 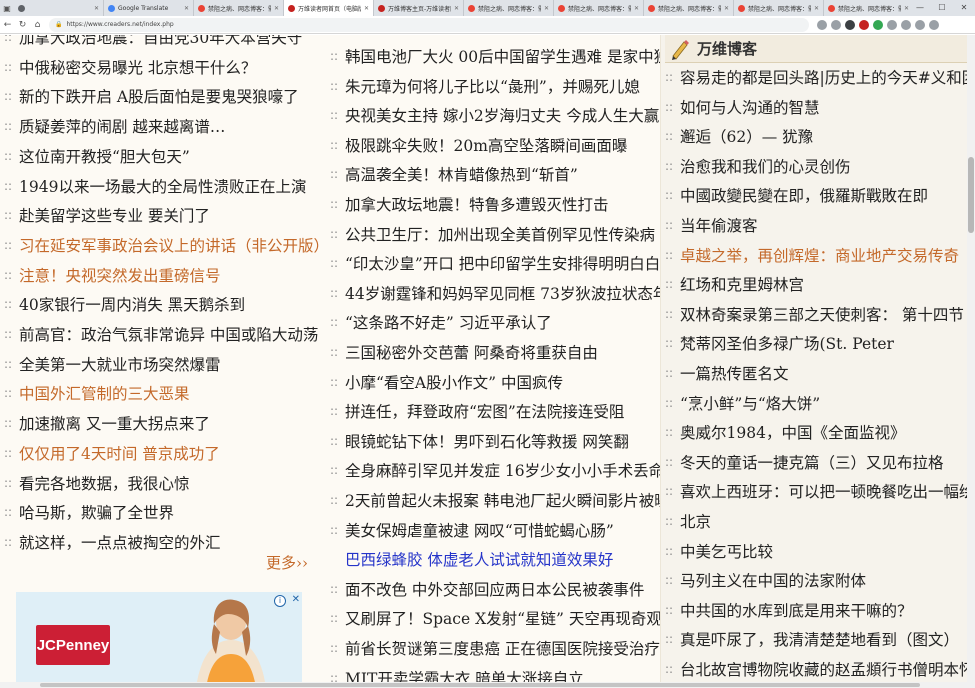 I want to click on headline-item: 前高官：政治气氛非常诡异 中国或陷大动荡, so click(x=163, y=334).